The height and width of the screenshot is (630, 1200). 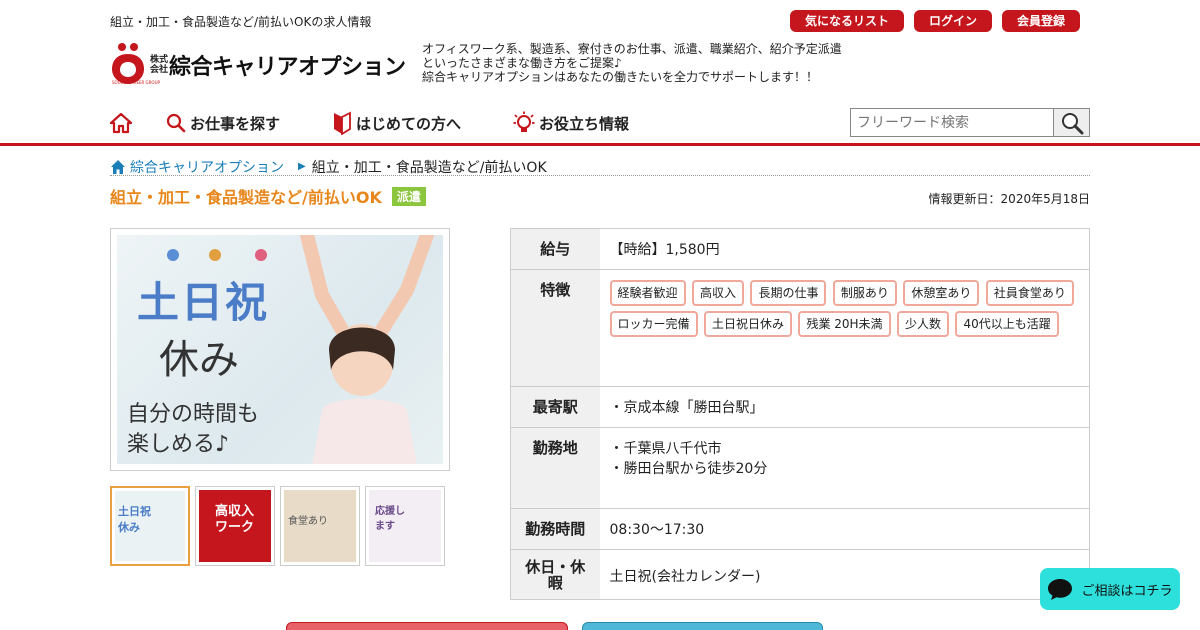 I want to click on nav-find-jobs: お仕事を探す, so click(x=223, y=123).